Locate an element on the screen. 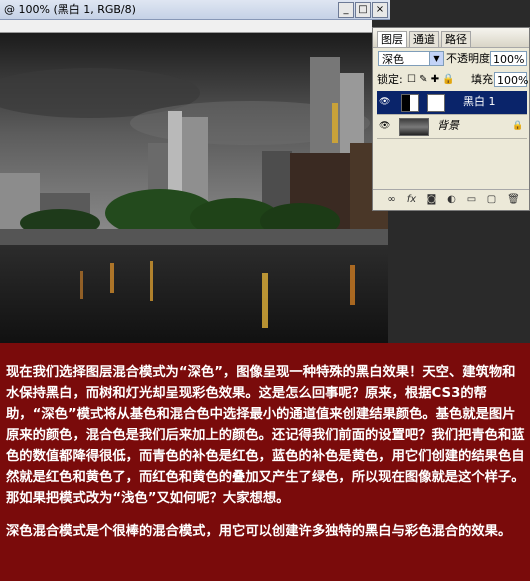 This screenshot has height=581, width=530. chevron-down-icon: ▼ is located at coordinates (436, 58).